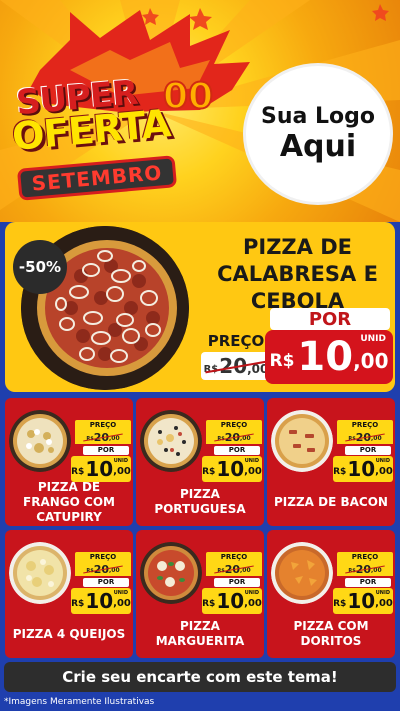 The width and height of the screenshot is (400, 711). Describe the element at coordinates (331, 501) in the screenshot. I see `product-name: PIZZA DE BACON` at that location.